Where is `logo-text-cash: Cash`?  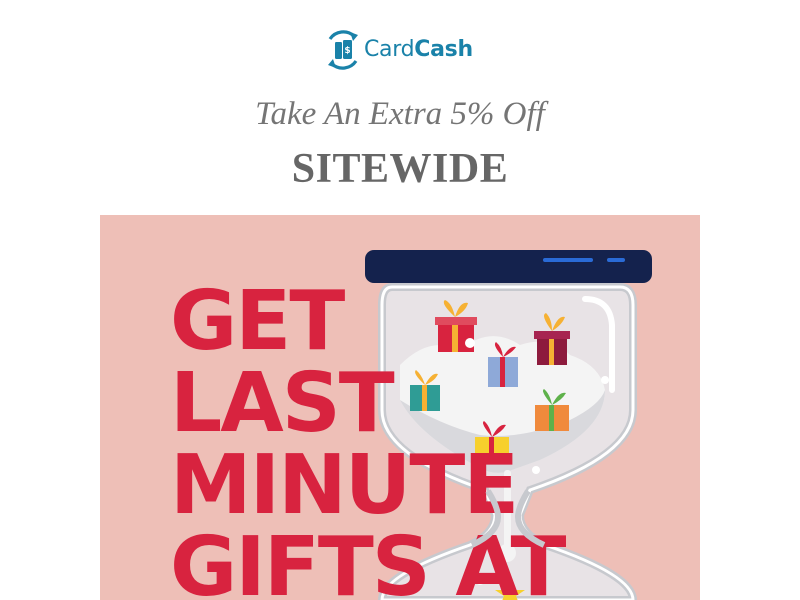
logo-text-cash: Cash is located at coordinates (443, 49).